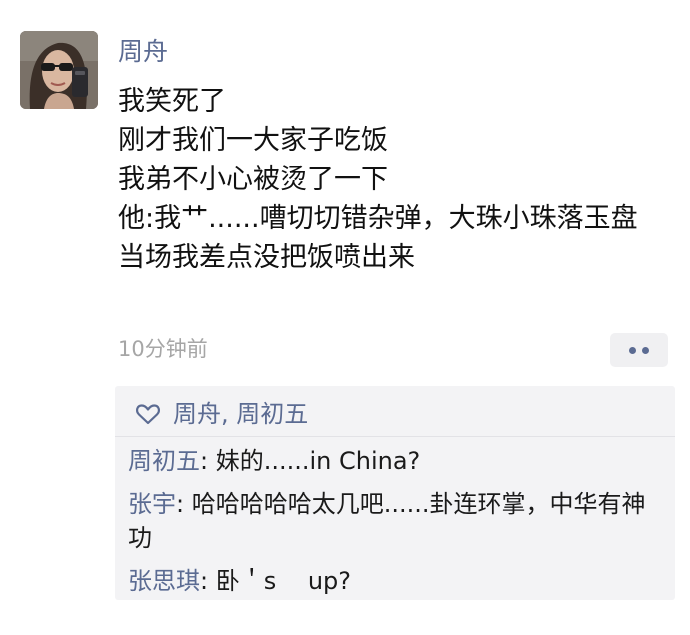 This screenshot has width=690, height=635. What do you see at coordinates (283, 581) in the screenshot?
I see `comment-text: 卧＇s up?` at bounding box center [283, 581].